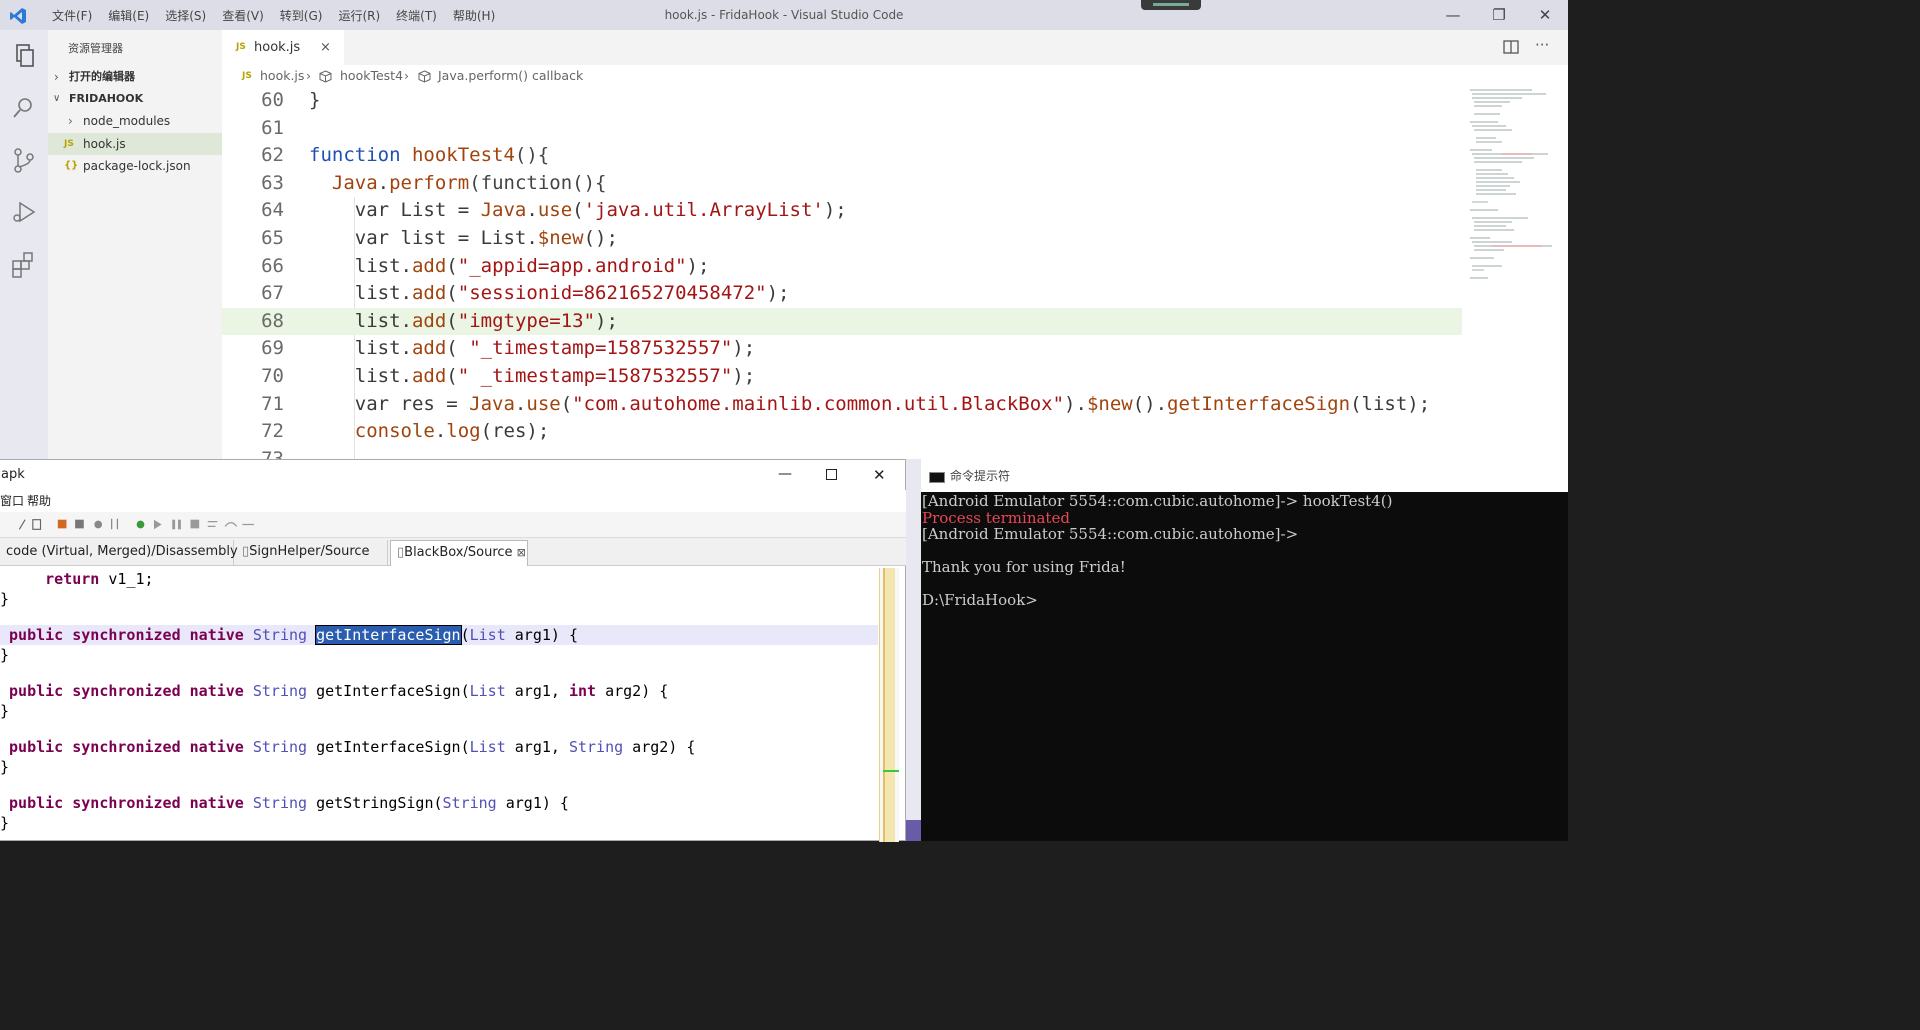 The width and height of the screenshot is (1920, 1030). What do you see at coordinates (485, 265) in the screenshot?
I see `code-line: 66 list.add("_appid=app.android");` at bounding box center [485, 265].